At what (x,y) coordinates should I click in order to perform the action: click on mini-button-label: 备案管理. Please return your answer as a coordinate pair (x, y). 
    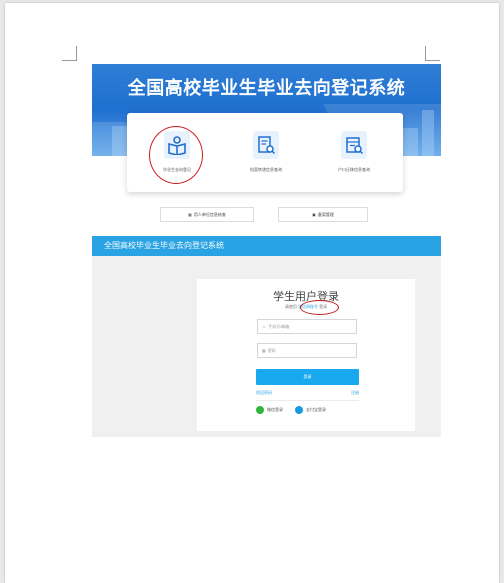
    Looking at the image, I should click on (325, 214).